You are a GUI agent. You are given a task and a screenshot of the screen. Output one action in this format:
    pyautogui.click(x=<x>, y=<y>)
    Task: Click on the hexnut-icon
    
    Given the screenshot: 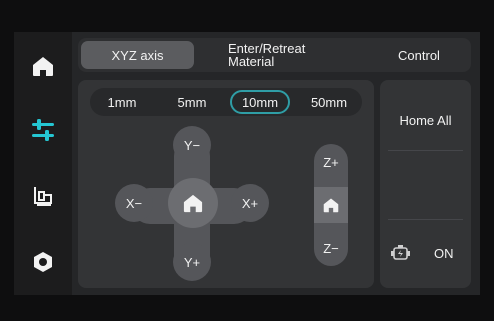 What is the action you would take?
    pyautogui.click(x=43, y=262)
    